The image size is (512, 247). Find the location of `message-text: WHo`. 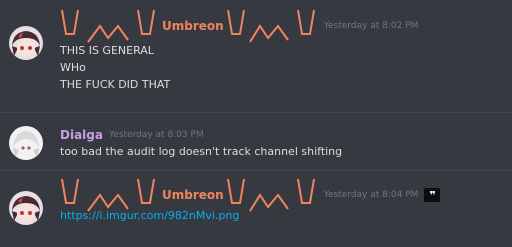

message-text: WHo is located at coordinates (73, 67).